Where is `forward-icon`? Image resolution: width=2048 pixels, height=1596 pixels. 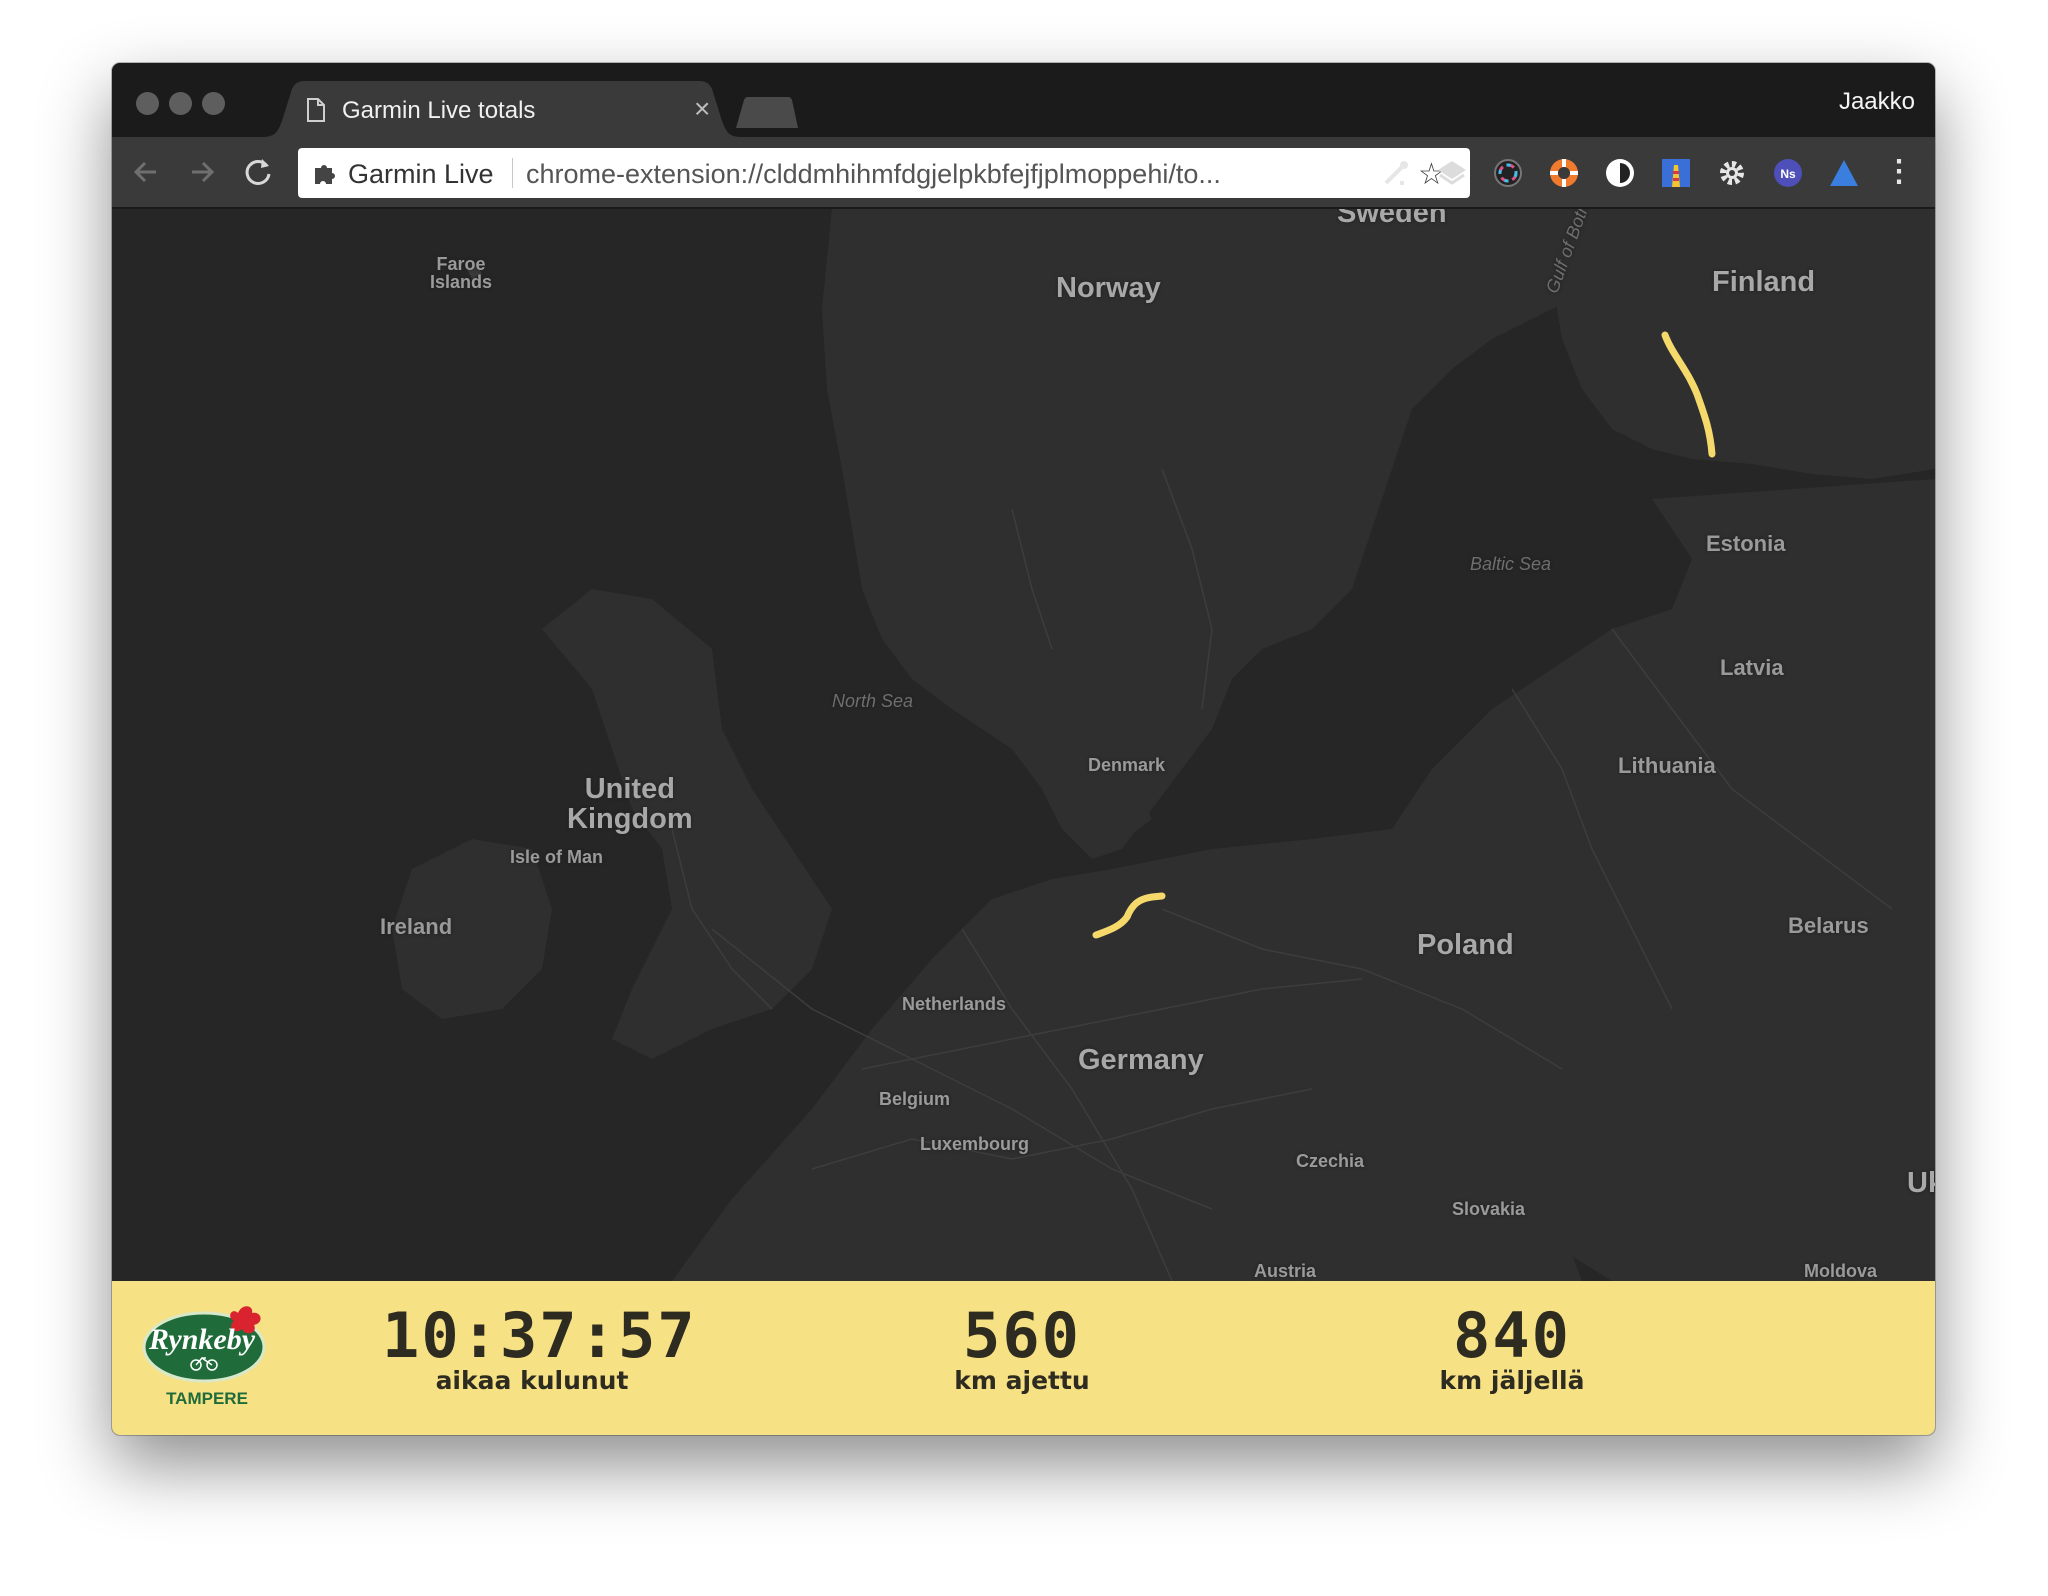 forward-icon is located at coordinates (202, 172).